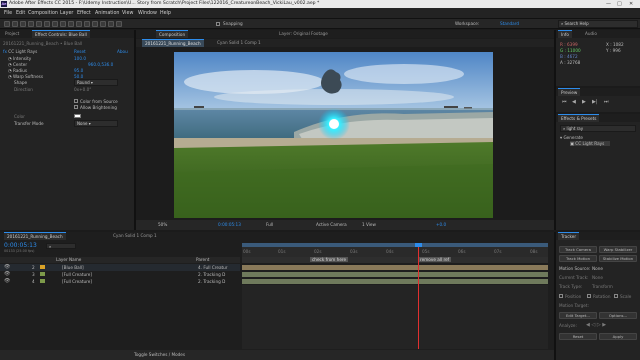 The height and width of the screenshot is (360, 640). What do you see at coordinates (61, 246) in the screenshot?
I see `timeline-search-field: ⌕` at bounding box center [61, 246].